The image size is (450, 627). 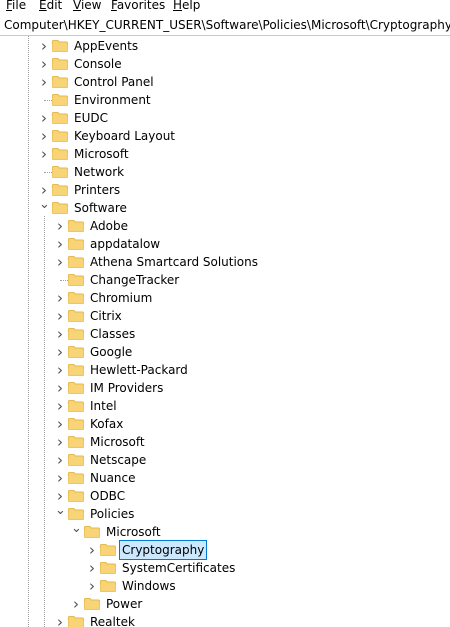 What do you see at coordinates (139, 370) in the screenshot?
I see `tree-node-label: Hewlett-Packard` at bounding box center [139, 370].